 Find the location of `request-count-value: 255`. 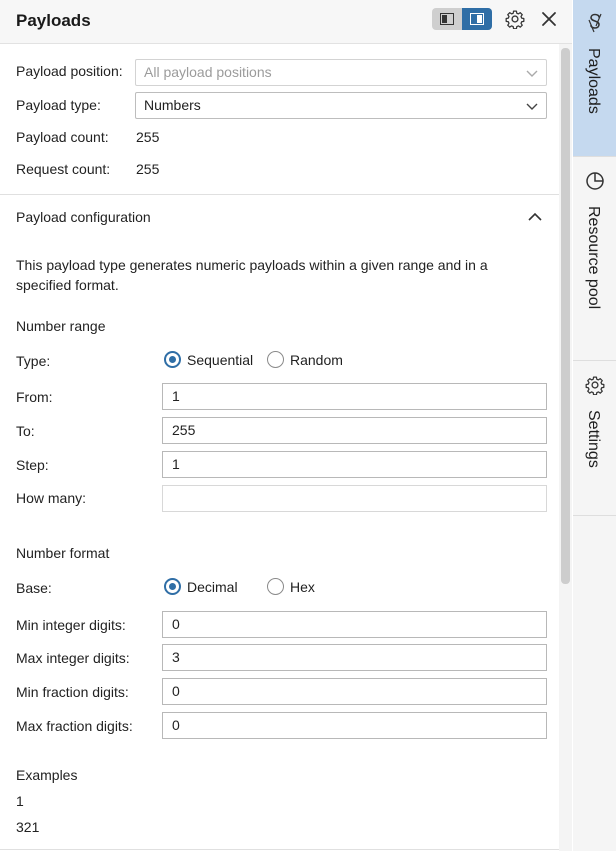

request-count-value: 255 is located at coordinates (148, 169).